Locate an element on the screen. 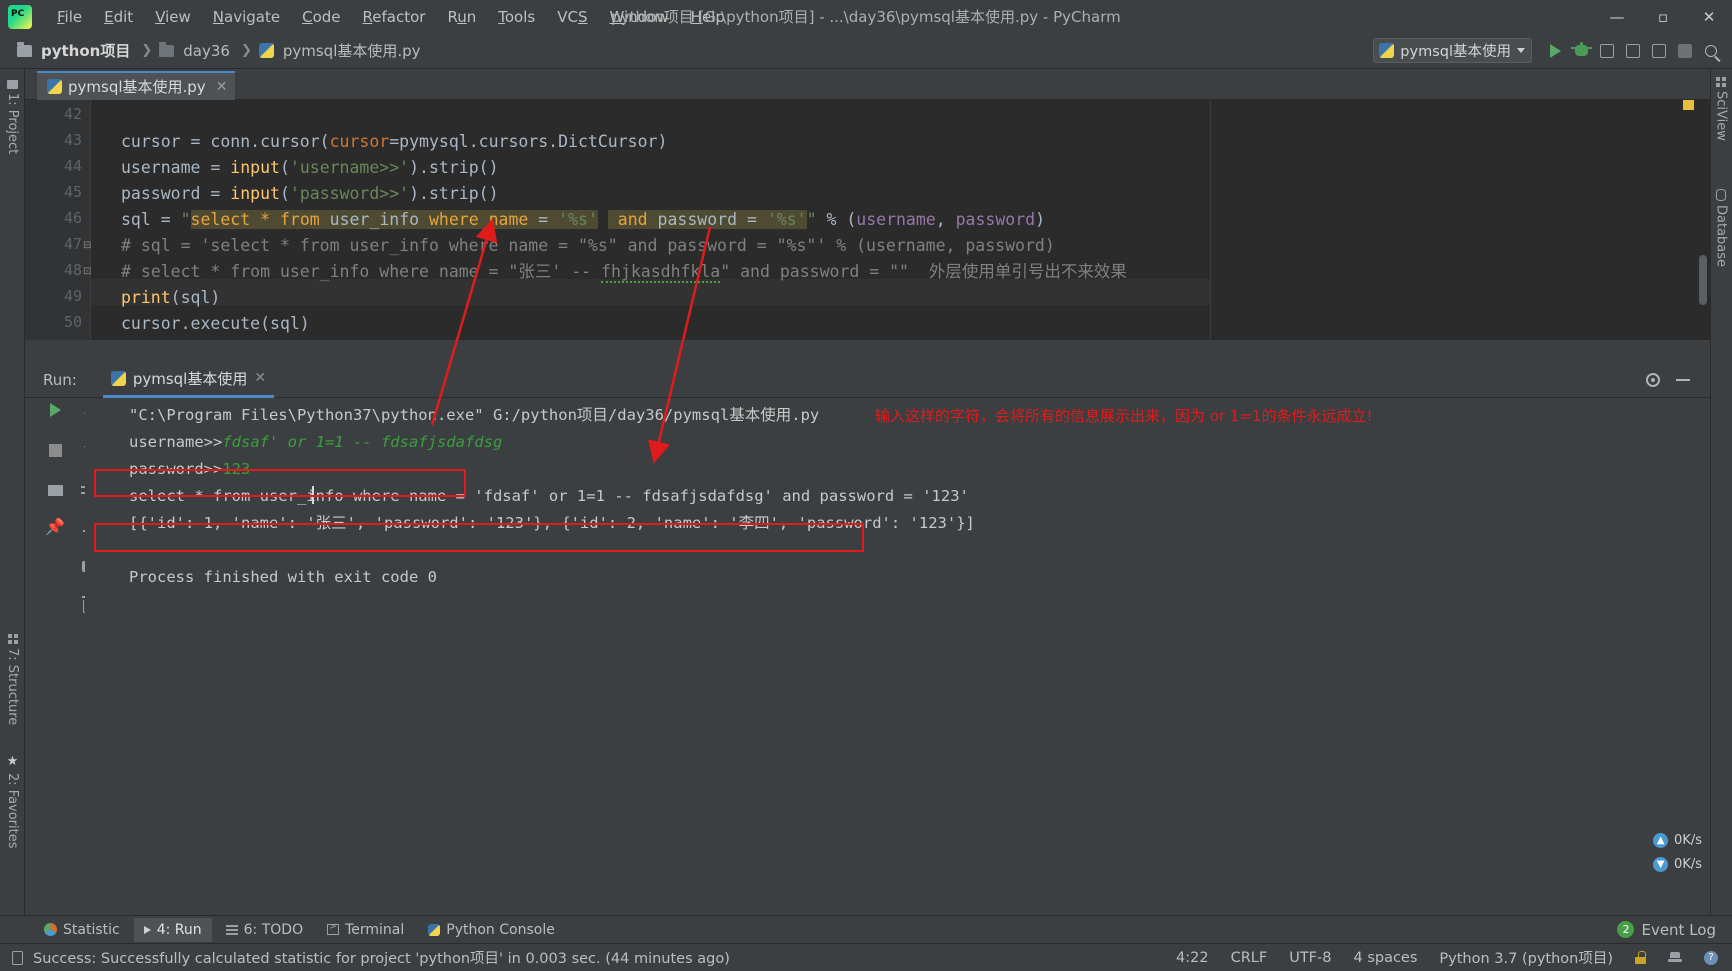 This screenshot has height=971, width=1732. sidebar-item-project: 1: Project is located at coordinates (12, 117).